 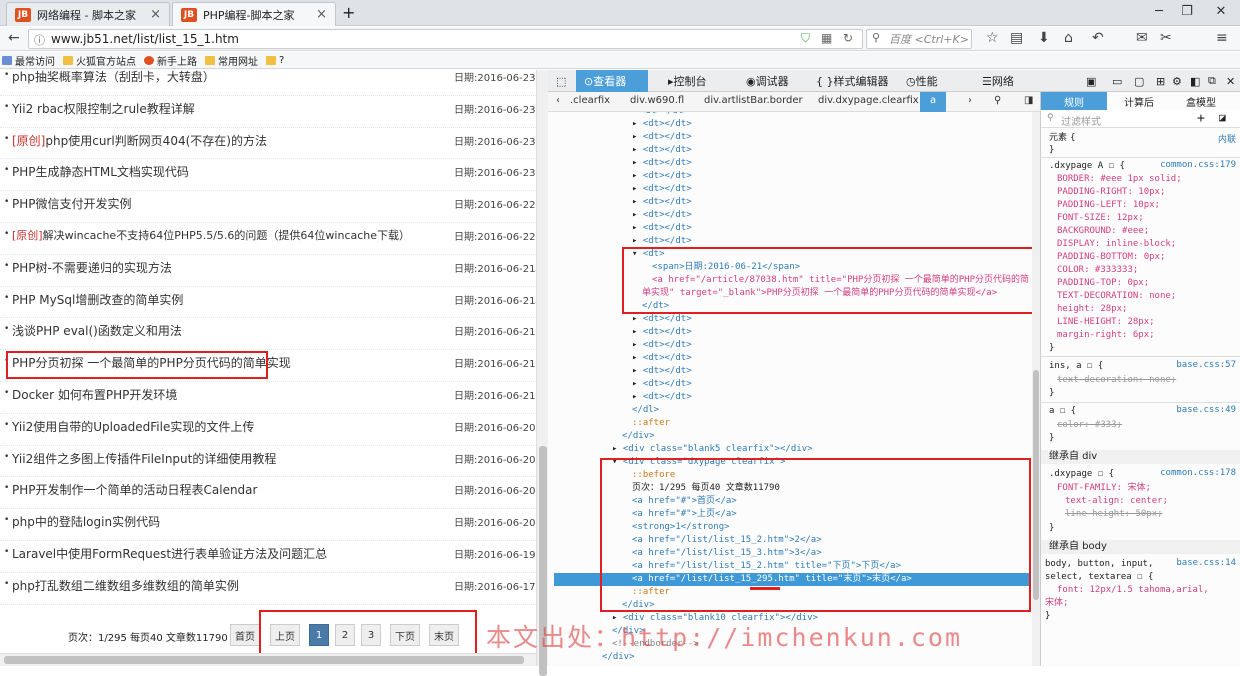 What do you see at coordinates (14, 38) in the screenshot?
I see `back-icon: ←` at bounding box center [14, 38].